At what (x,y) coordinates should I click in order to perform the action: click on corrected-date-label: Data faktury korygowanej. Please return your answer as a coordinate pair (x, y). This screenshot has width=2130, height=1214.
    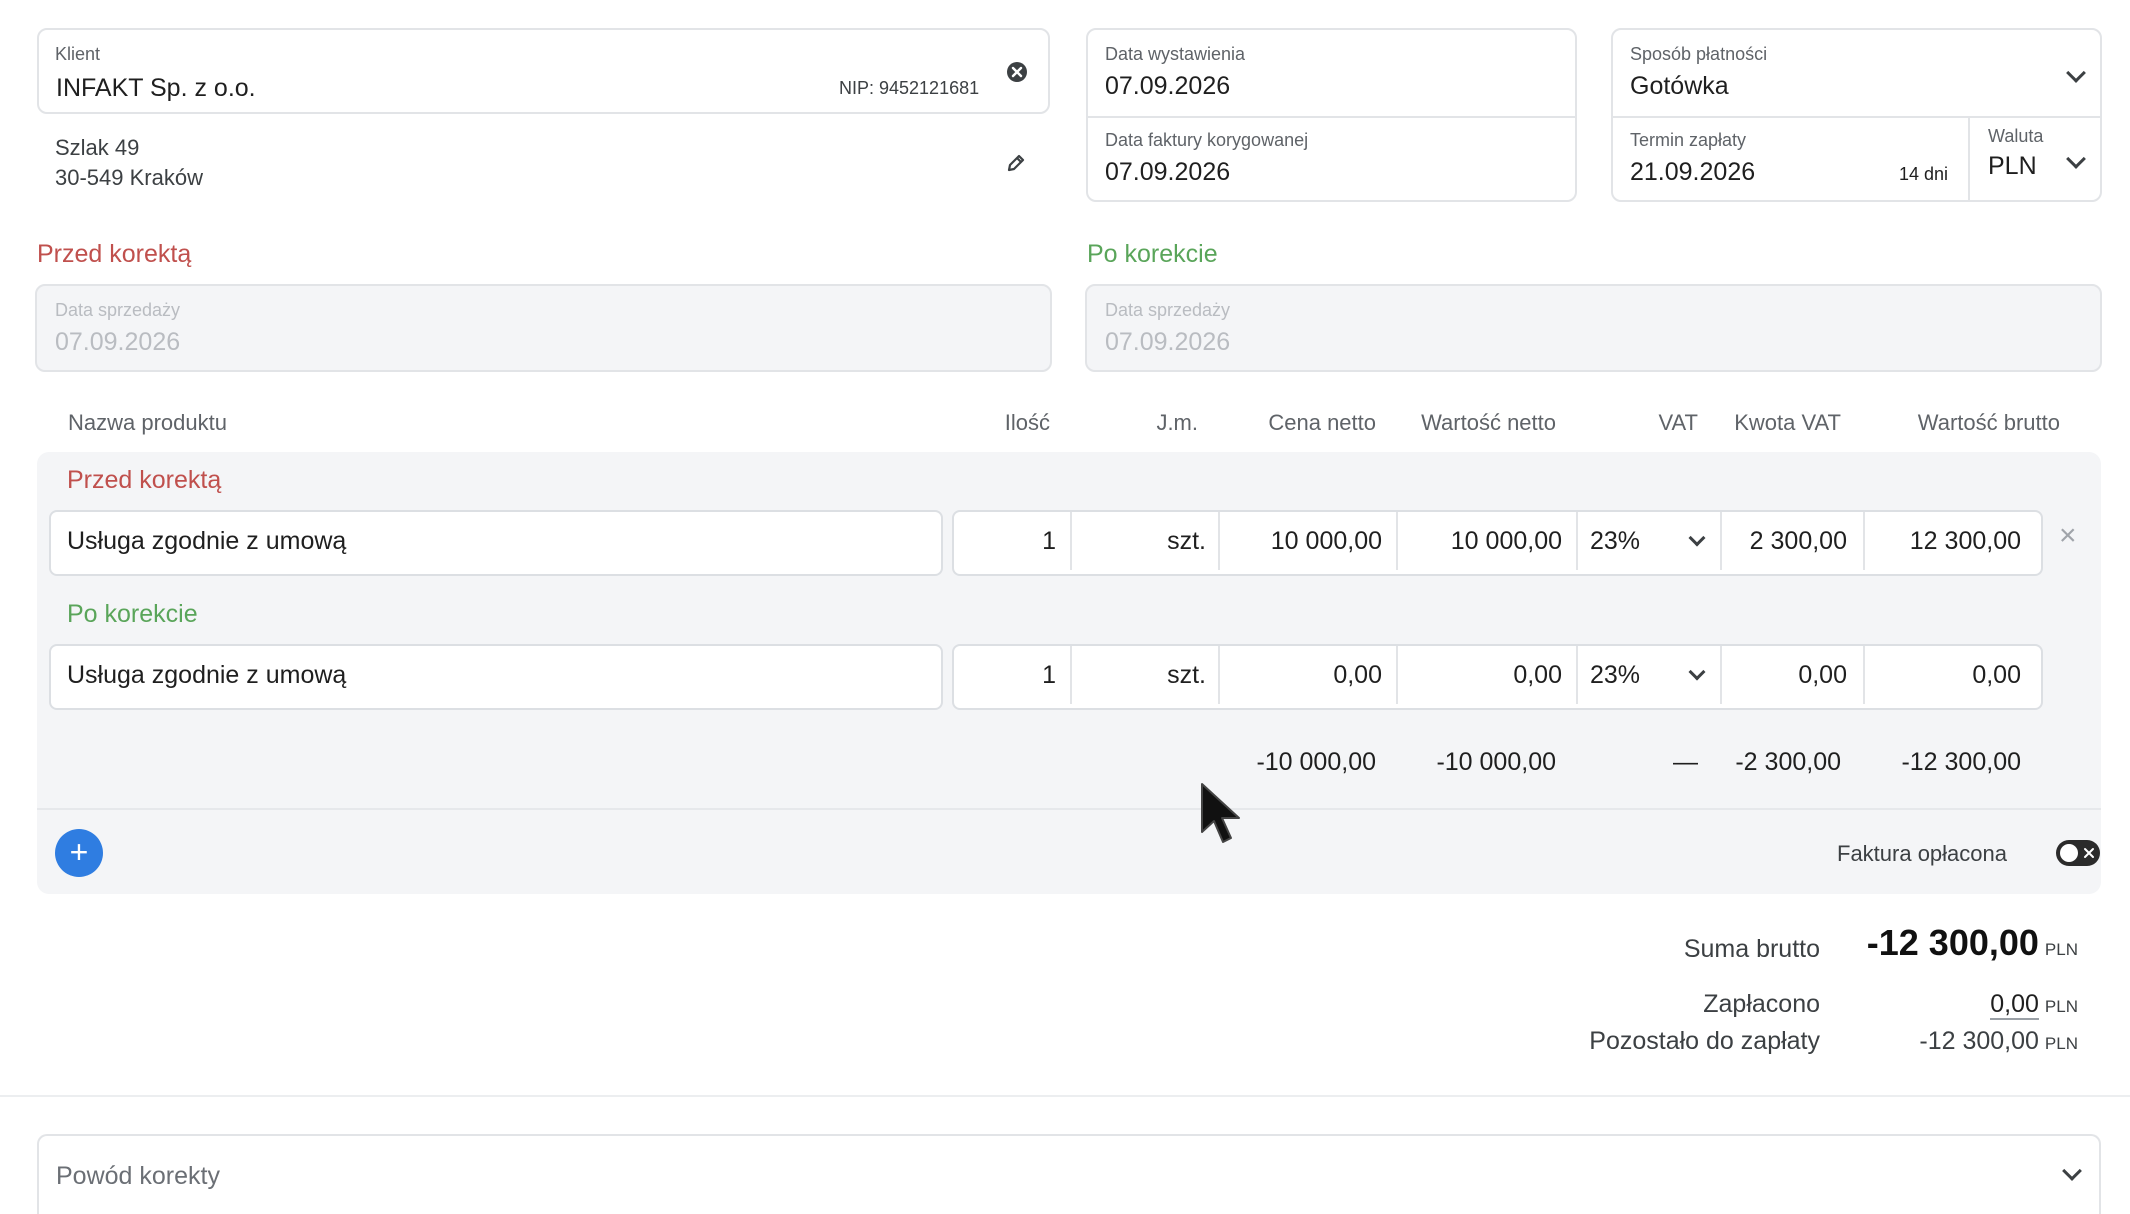
    Looking at the image, I should click on (1207, 140).